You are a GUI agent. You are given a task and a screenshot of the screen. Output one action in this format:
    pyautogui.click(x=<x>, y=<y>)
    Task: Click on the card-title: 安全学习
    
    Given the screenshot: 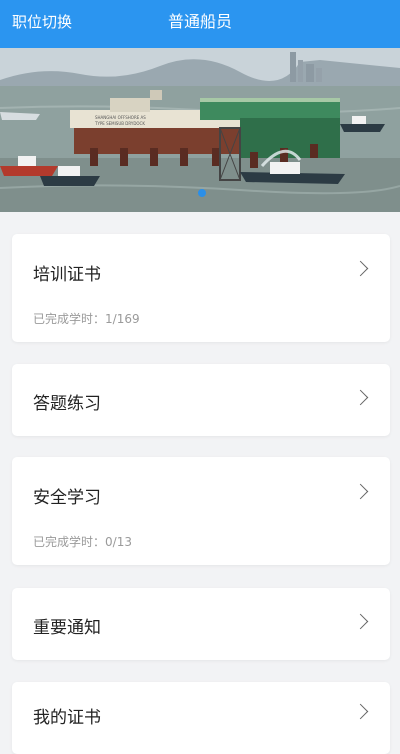 What is the action you would take?
    pyautogui.click(x=67, y=498)
    